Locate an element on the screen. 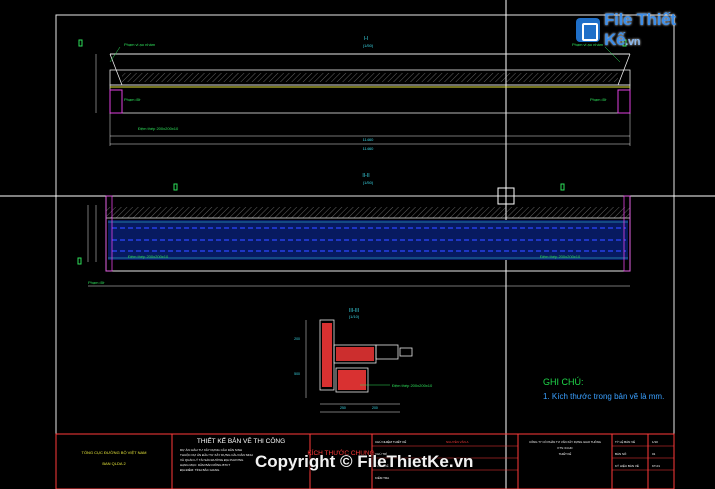 Image resolution: width=715 pixels, height=489 pixels. tb-stage: THIẾT KẾ BẢN VẼ THI CÔNG is located at coordinates (241, 440).